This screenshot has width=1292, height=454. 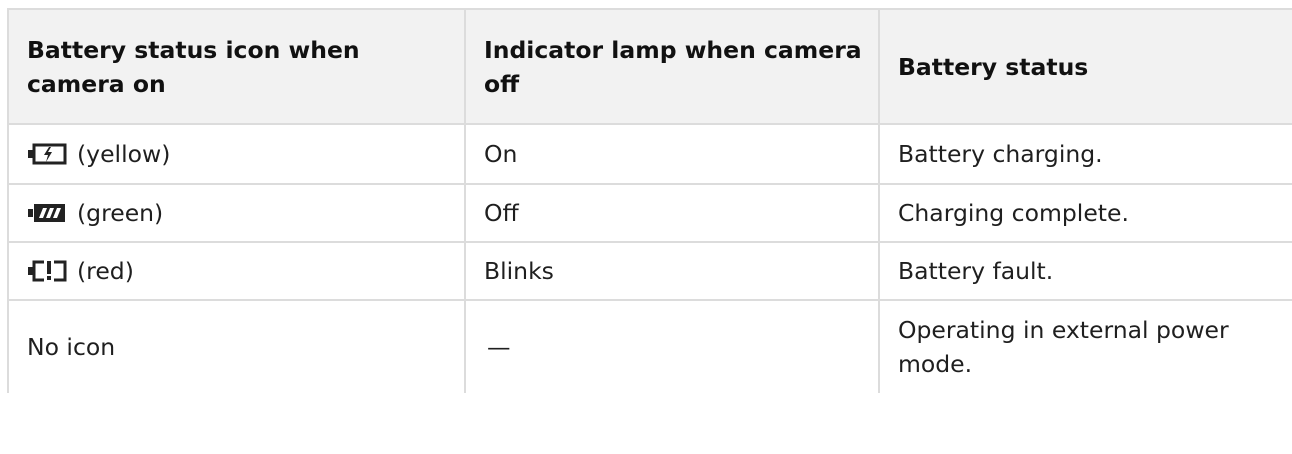 I want to click on lamp-cell: On, so click(x=672, y=154).